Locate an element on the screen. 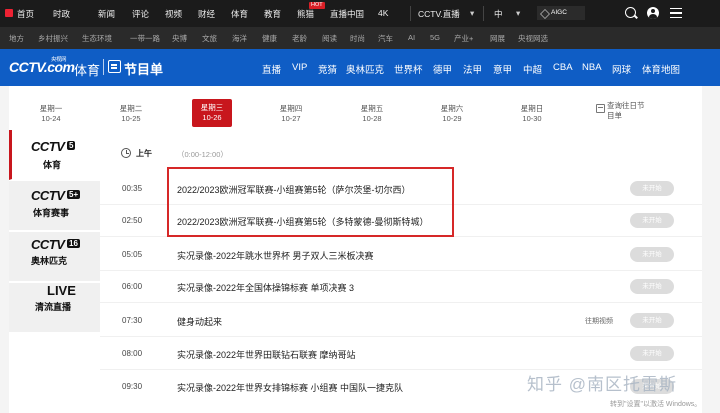  header-divider is located at coordinates (103, 67).